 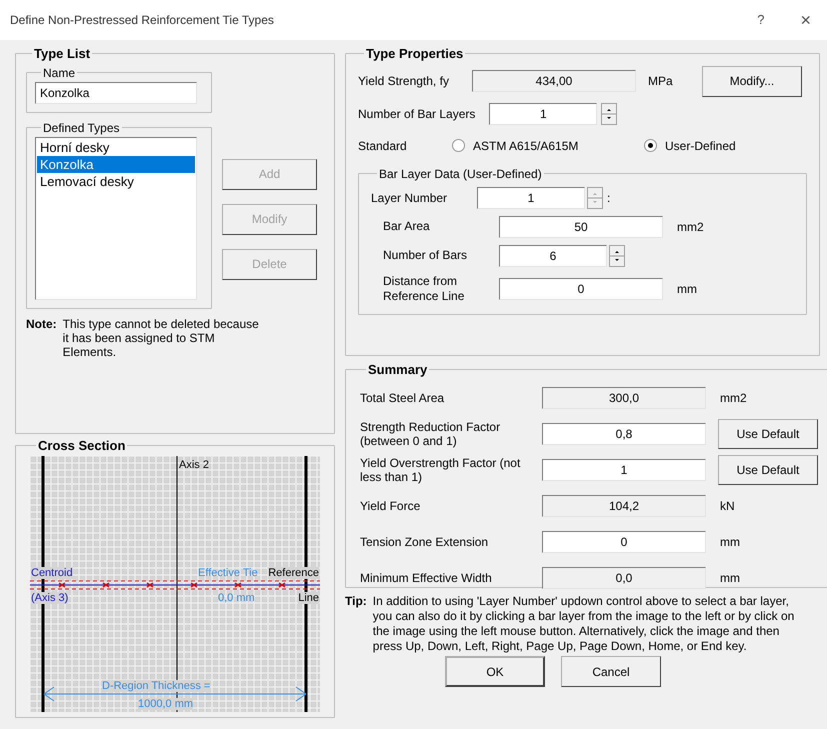 What do you see at coordinates (624, 433) in the screenshot?
I see `value-field: 0,8` at bounding box center [624, 433].